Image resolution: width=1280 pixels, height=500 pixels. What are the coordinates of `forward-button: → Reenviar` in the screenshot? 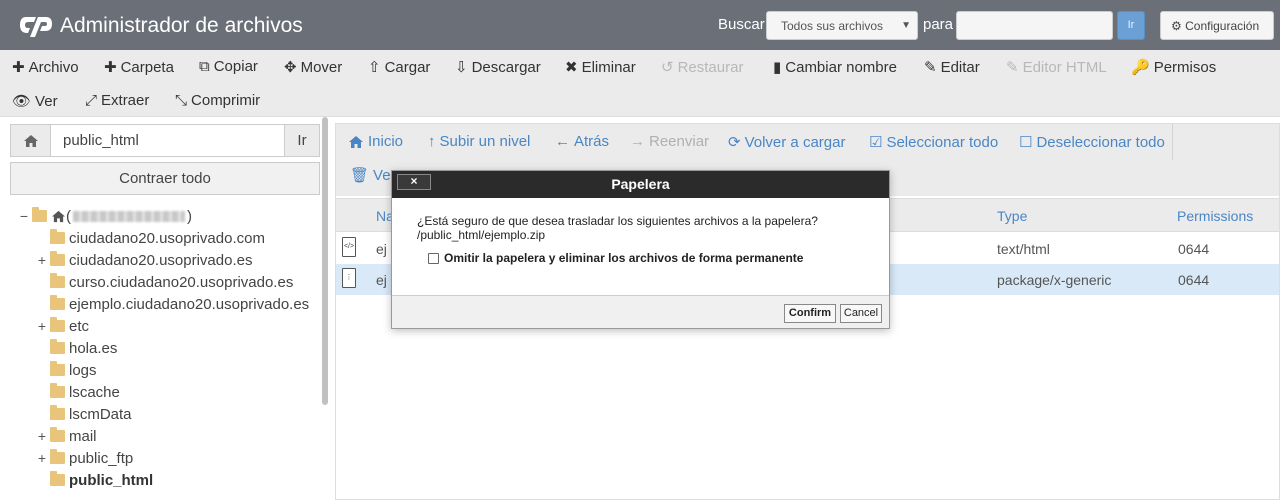 It's located at (669, 141).